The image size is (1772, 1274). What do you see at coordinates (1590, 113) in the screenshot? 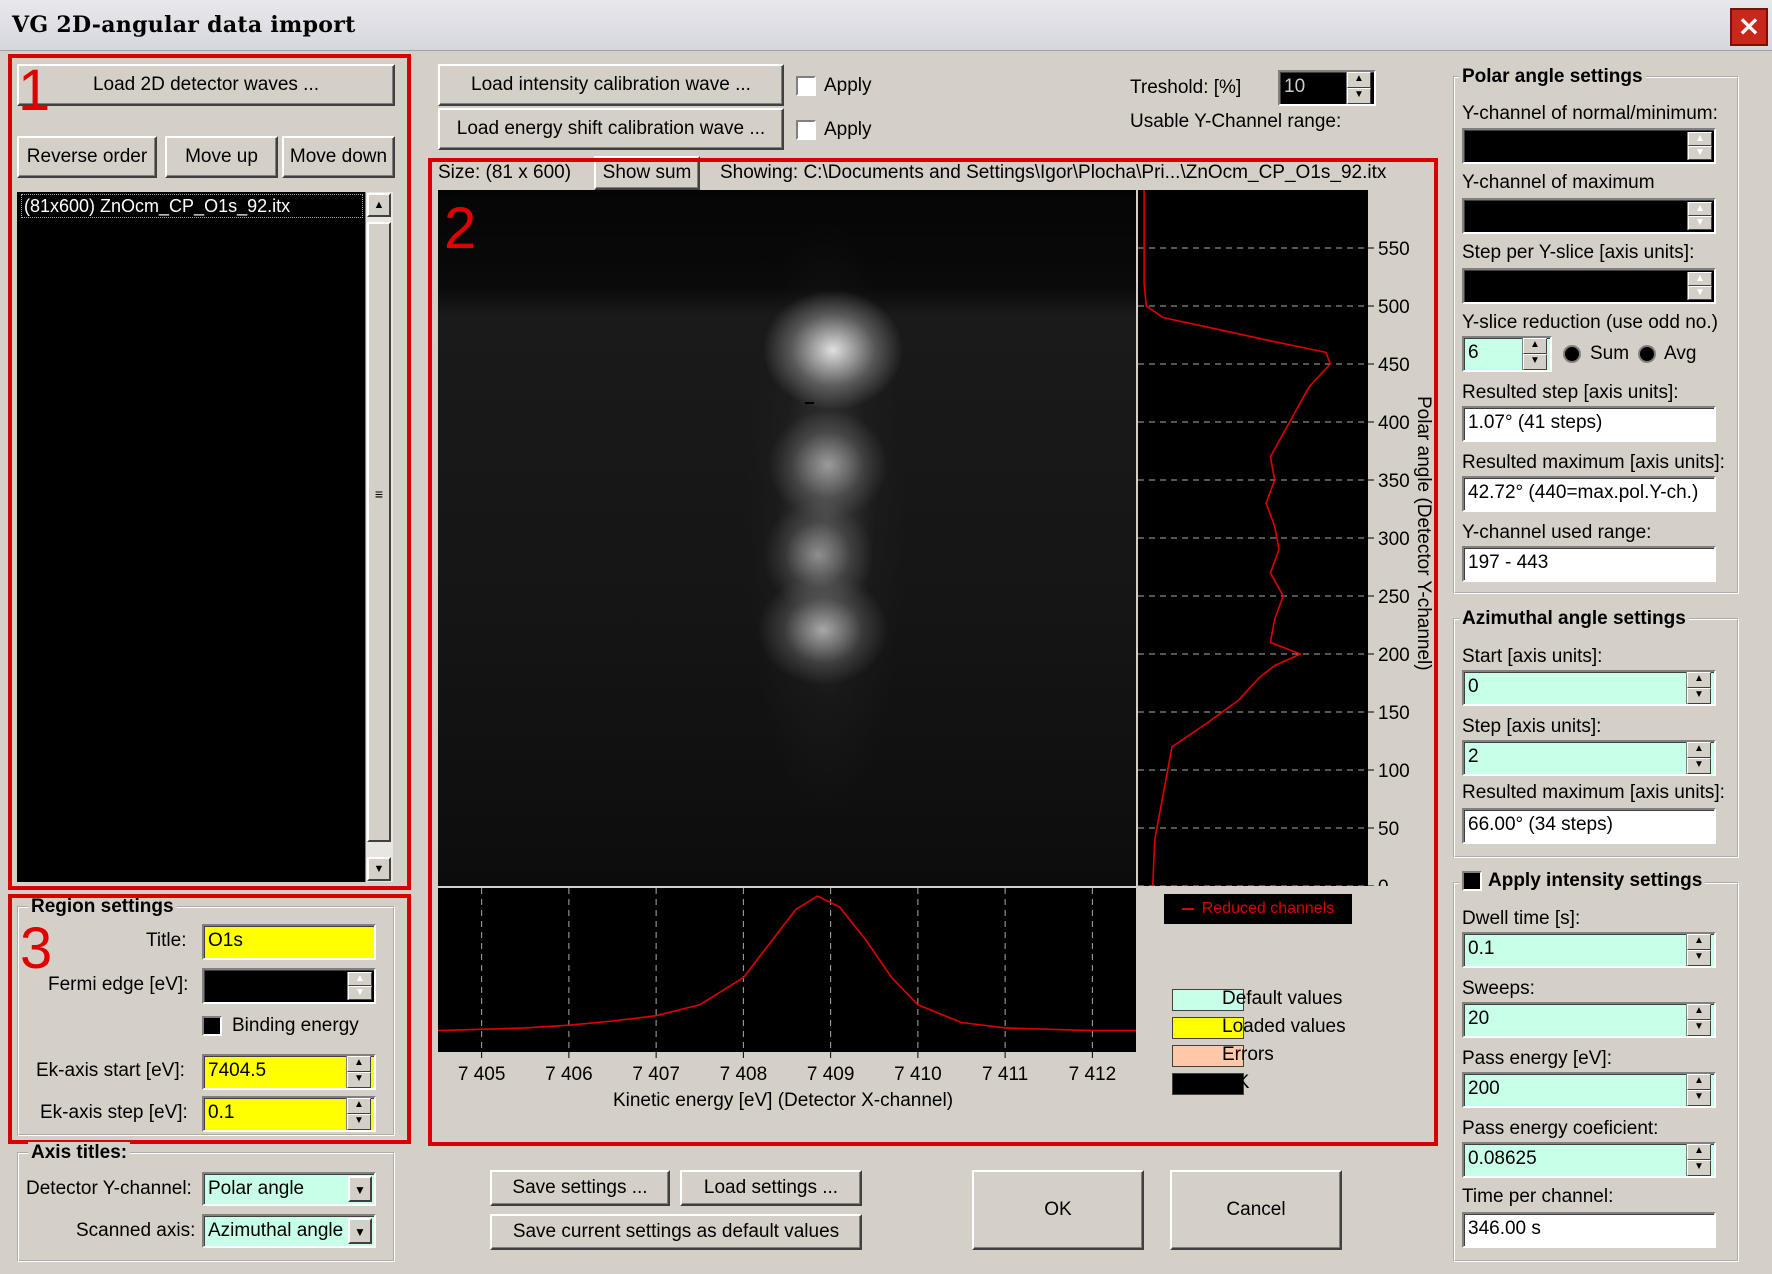
I see `ych-normal-label: Y-channel of normal/minimum:` at bounding box center [1590, 113].